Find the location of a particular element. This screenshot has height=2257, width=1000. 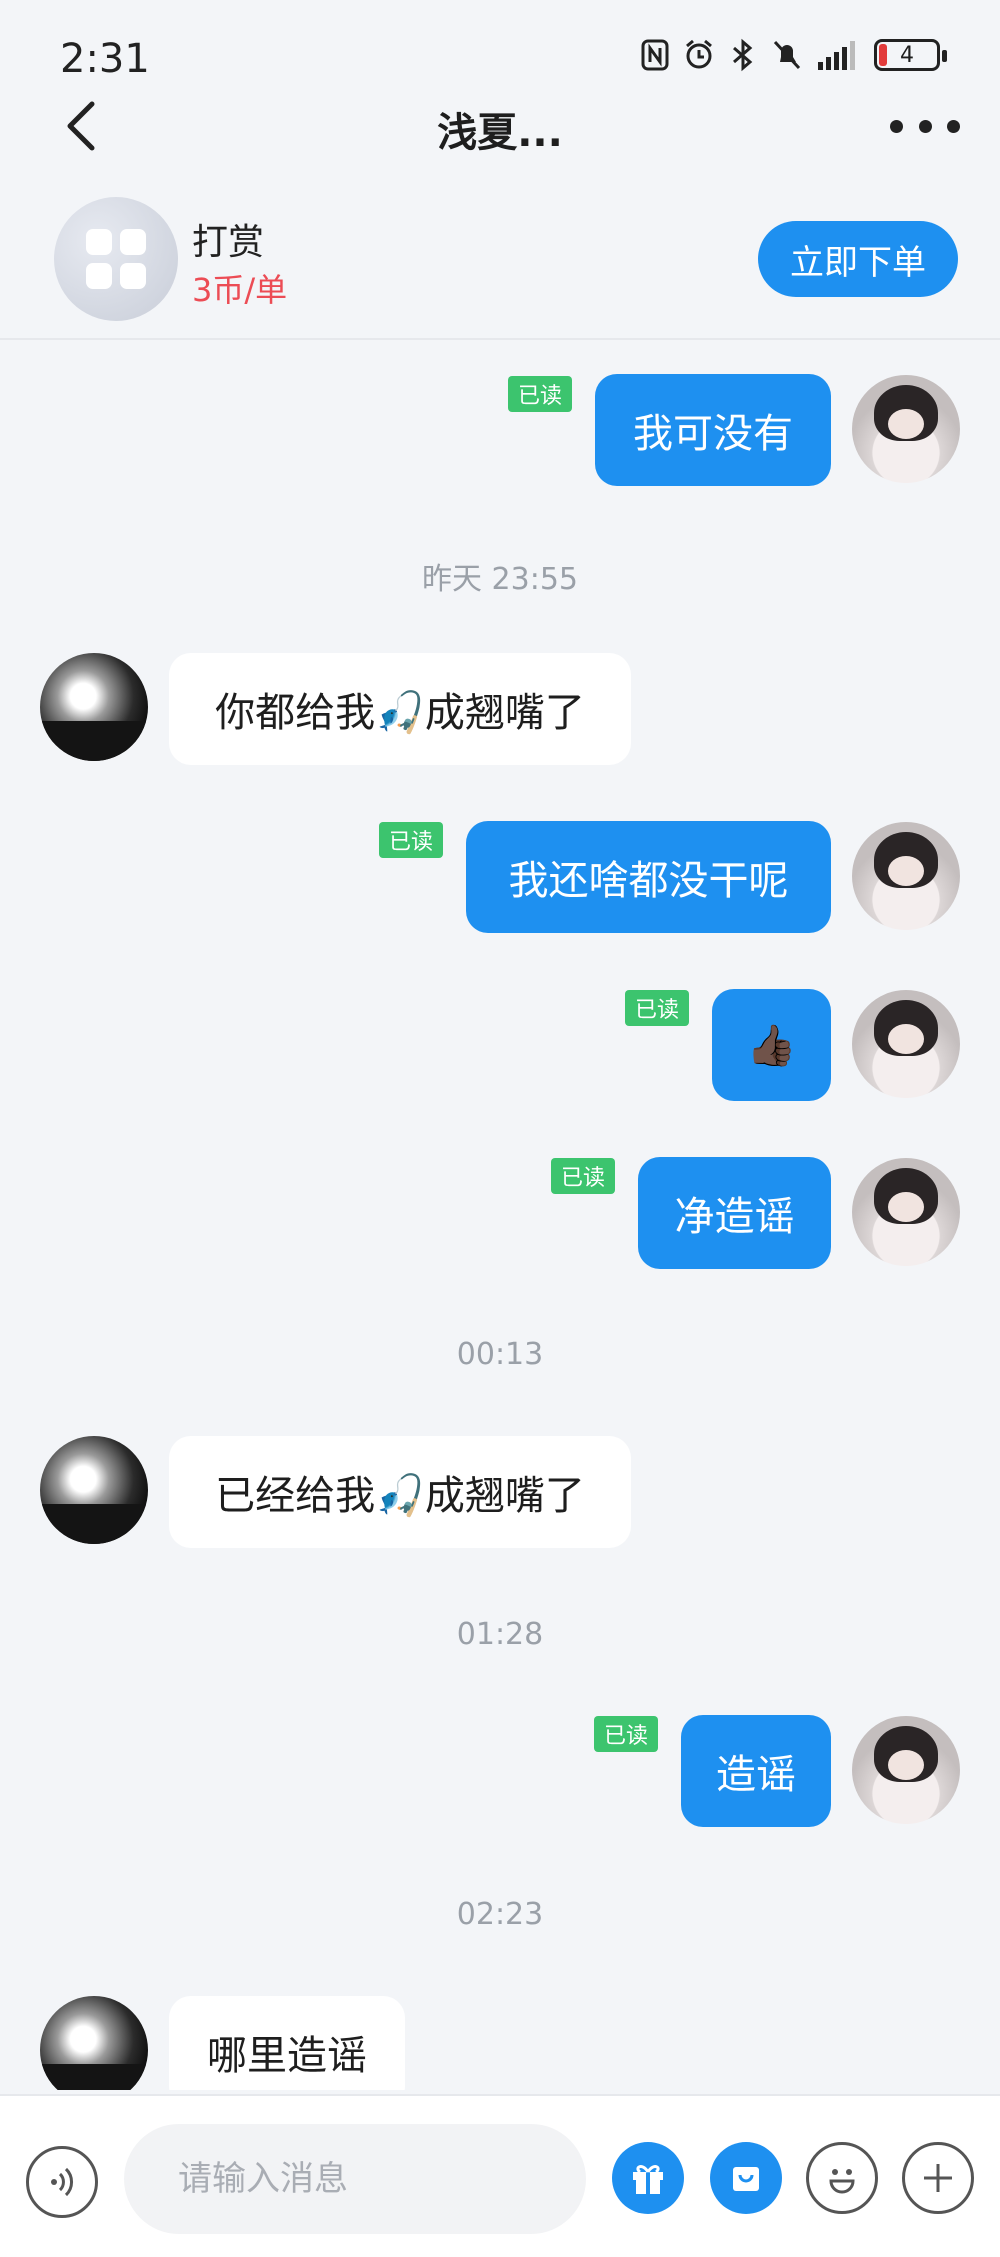

message-bubble: 我可没有 is located at coordinates (713, 430).